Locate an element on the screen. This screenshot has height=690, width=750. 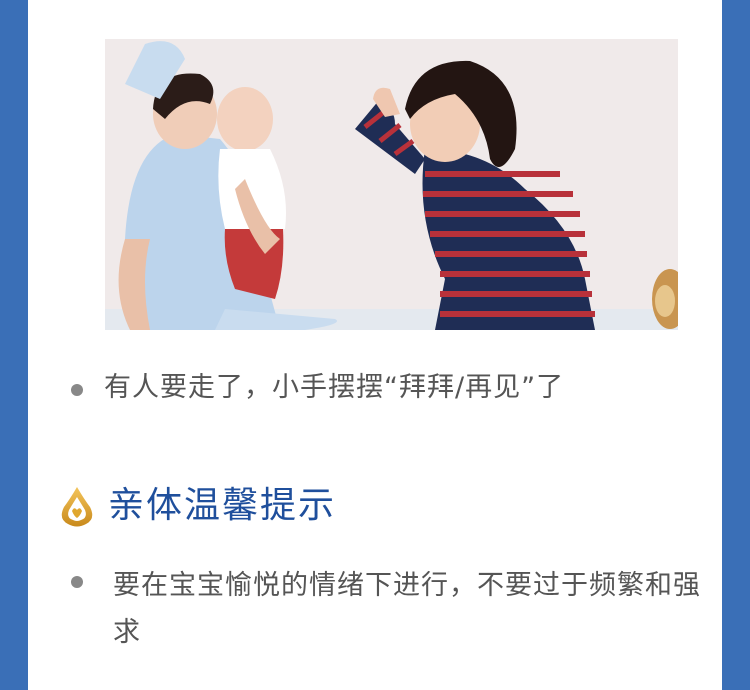
tip-text: 要在宝宝愉悦的情绪下进行，不要过于频繁和强求 is located at coordinates (407, 609).